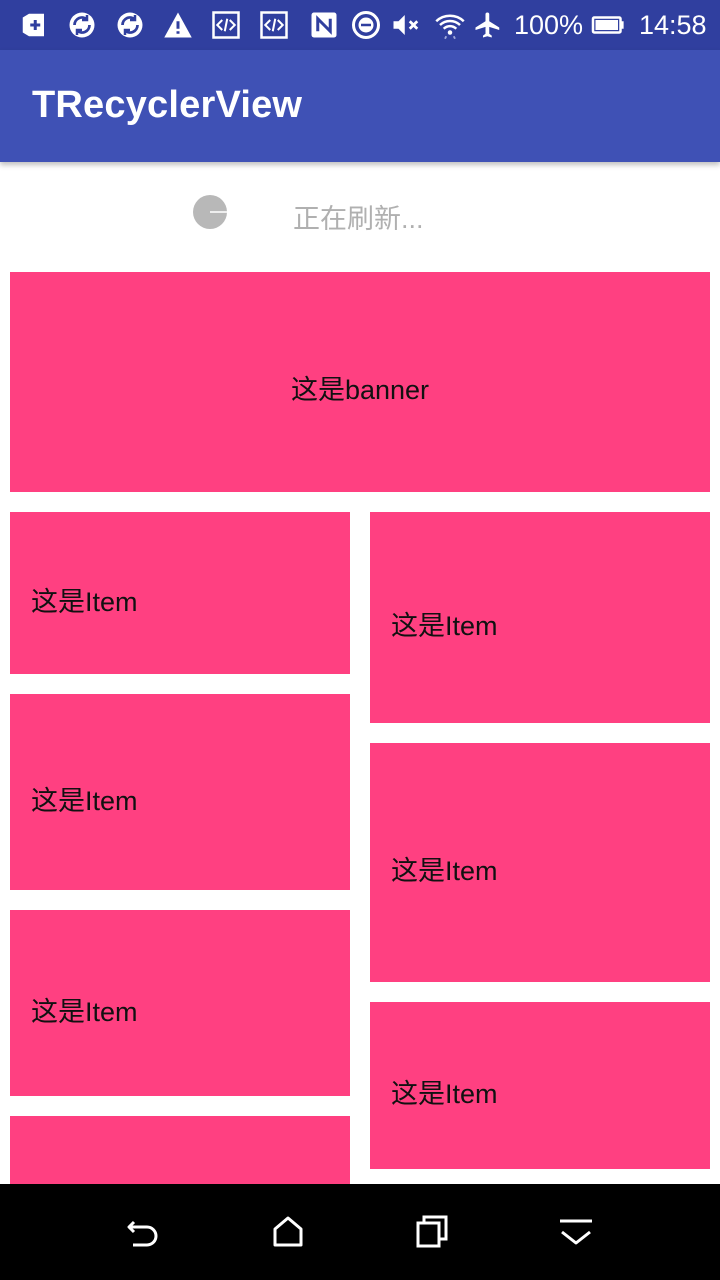  I want to click on hide-keyboard-icon, so click(576, 1232).